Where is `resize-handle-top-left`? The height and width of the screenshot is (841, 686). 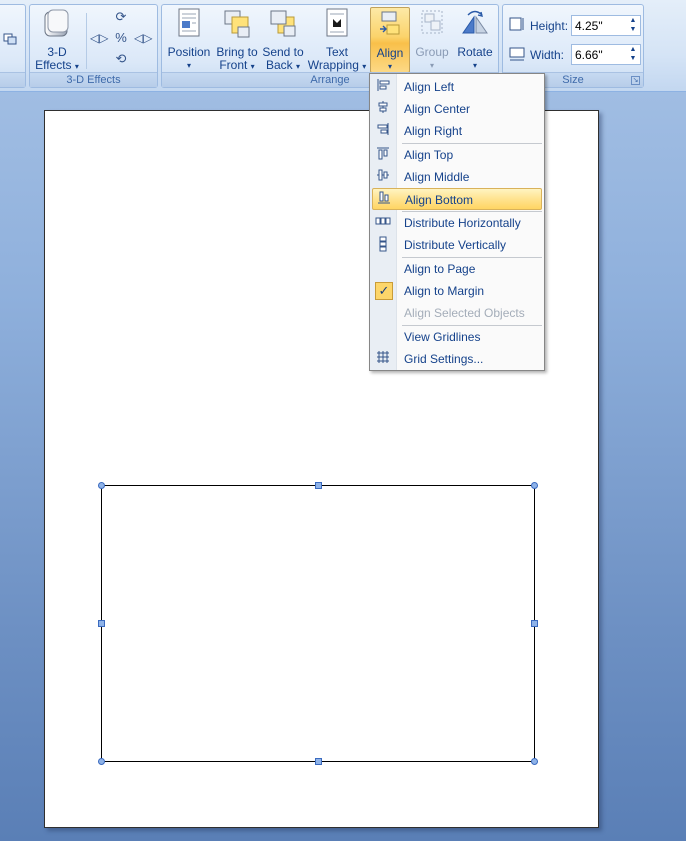
resize-handle-top-left is located at coordinates (101, 485).